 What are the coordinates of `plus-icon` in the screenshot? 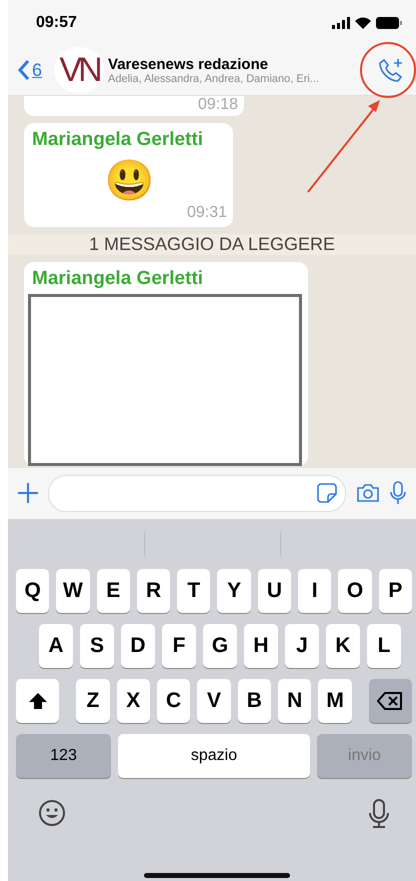 It's located at (28, 493).